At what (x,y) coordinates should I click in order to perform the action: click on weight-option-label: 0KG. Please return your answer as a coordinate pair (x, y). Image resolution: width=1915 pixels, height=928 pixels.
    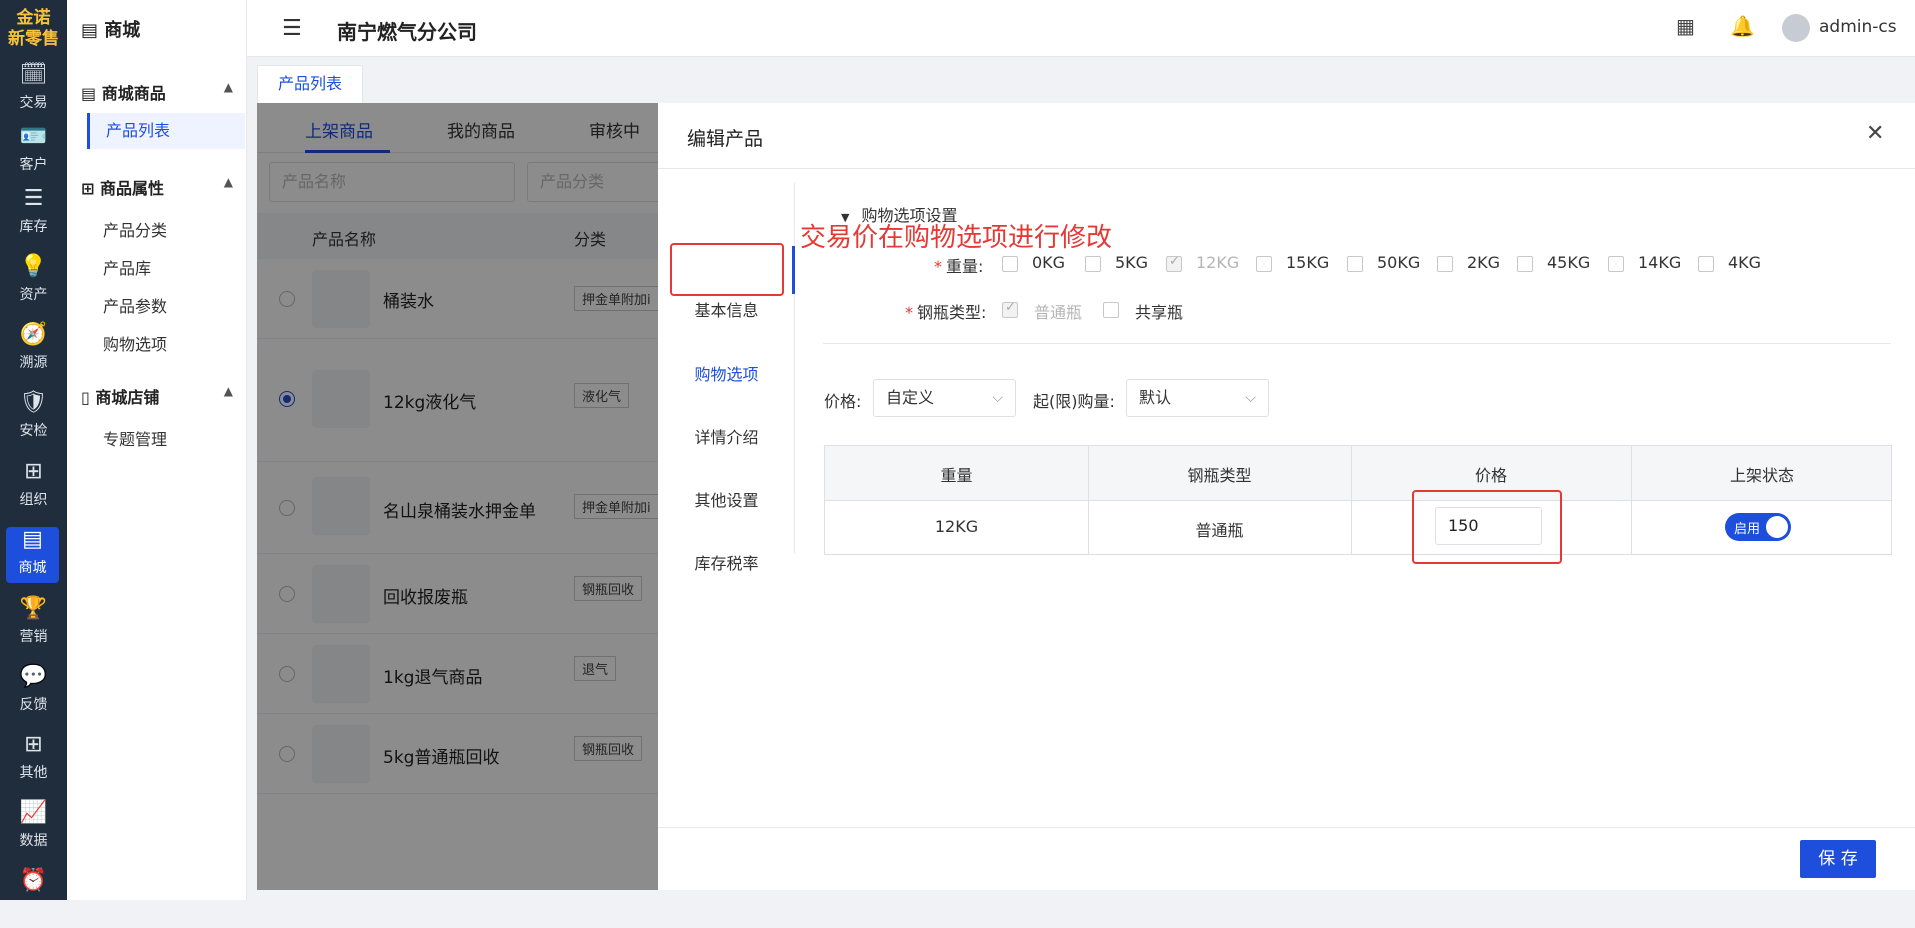
    Looking at the image, I should click on (1049, 262).